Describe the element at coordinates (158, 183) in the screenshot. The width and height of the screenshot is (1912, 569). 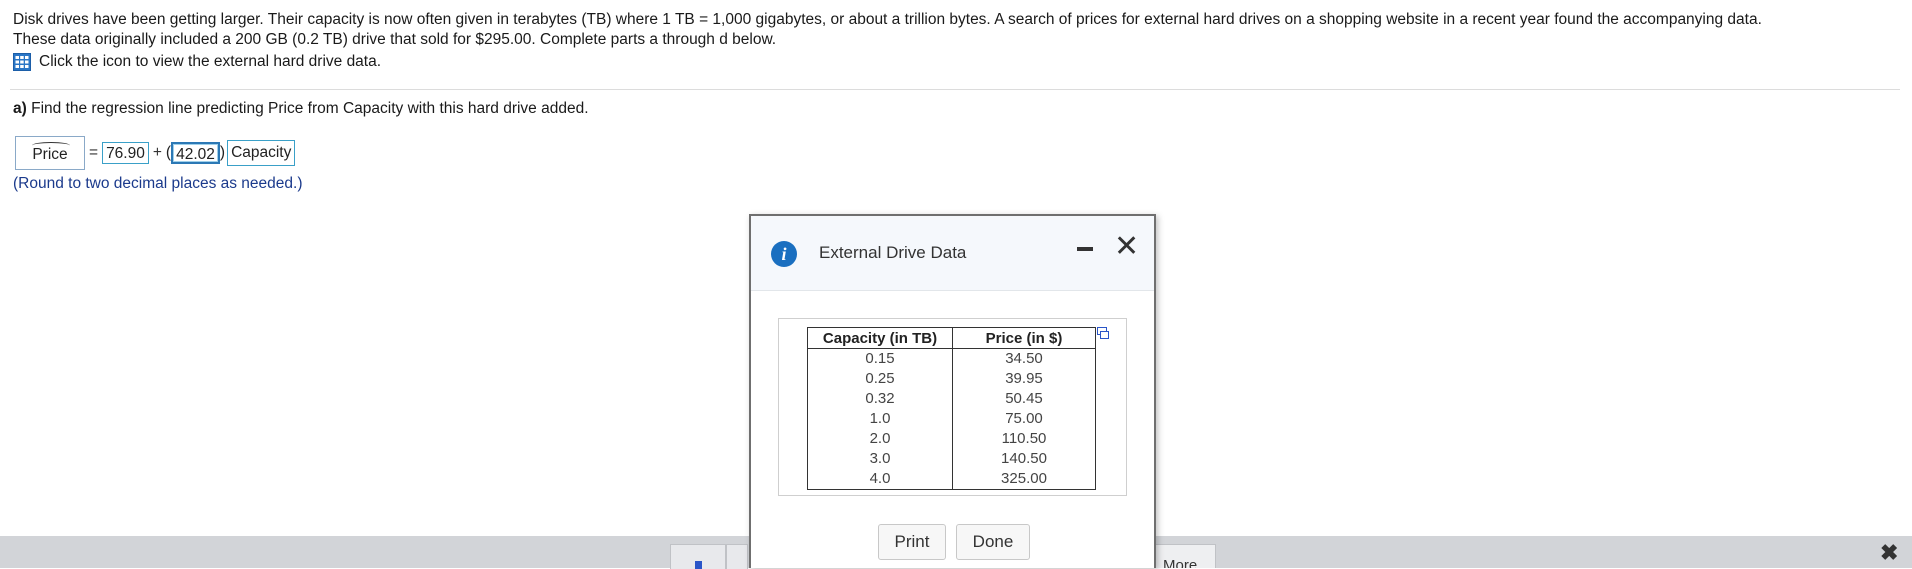
I see `rounding-note: (Round to two decimal places as needed.)` at that location.